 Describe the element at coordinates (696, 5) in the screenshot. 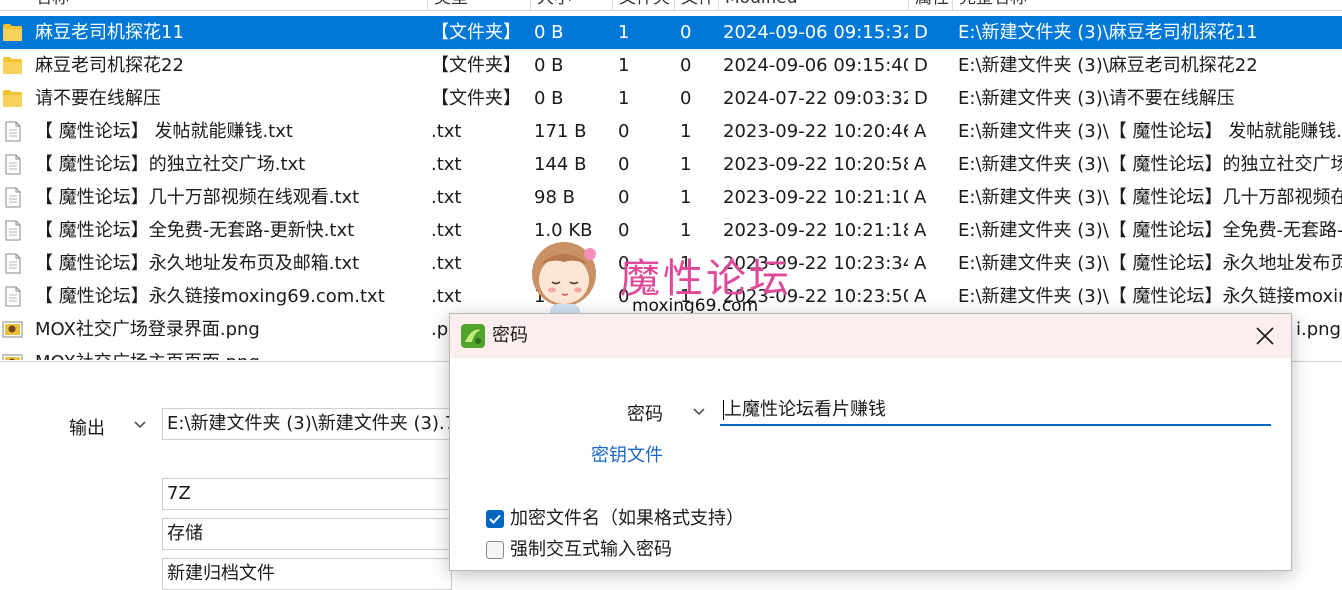

I see `column-header-files: 文件` at that location.